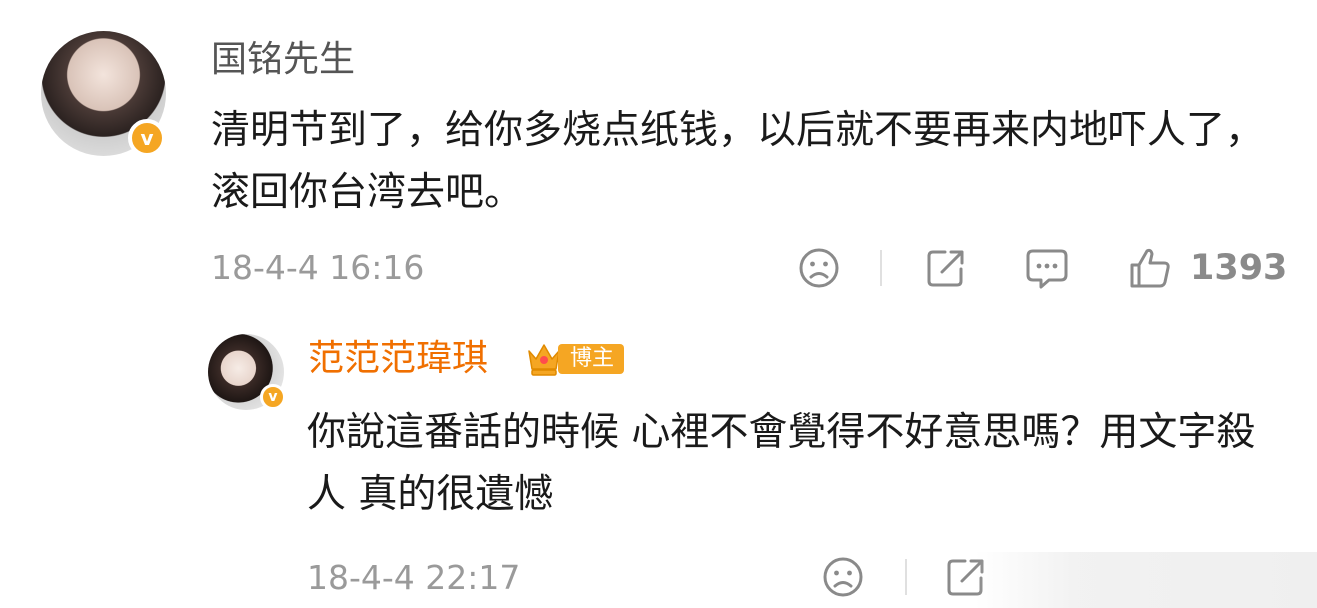 Image resolution: width=1317 pixels, height=608 pixels. I want to click on comment-username: 国铭先生, so click(283, 60).